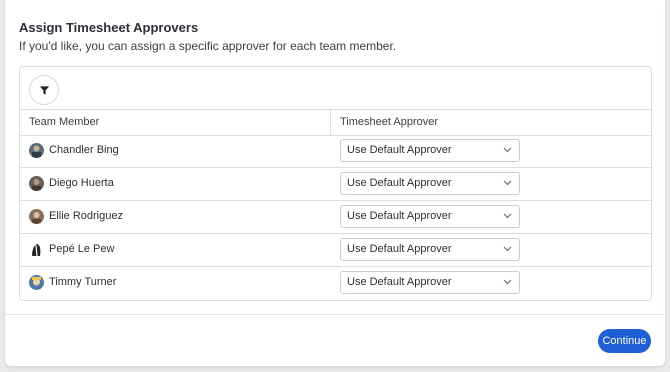 The image size is (670, 372). What do you see at coordinates (335, 217) in the screenshot?
I see `table-row: Ellie Rodriguez Use Default Approver` at bounding box center [335, 217].